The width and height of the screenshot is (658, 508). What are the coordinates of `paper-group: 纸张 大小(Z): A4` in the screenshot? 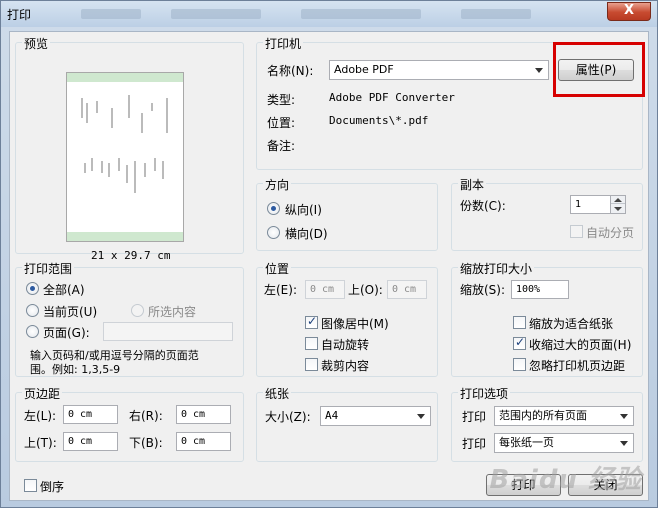 It's located at (347, 423).